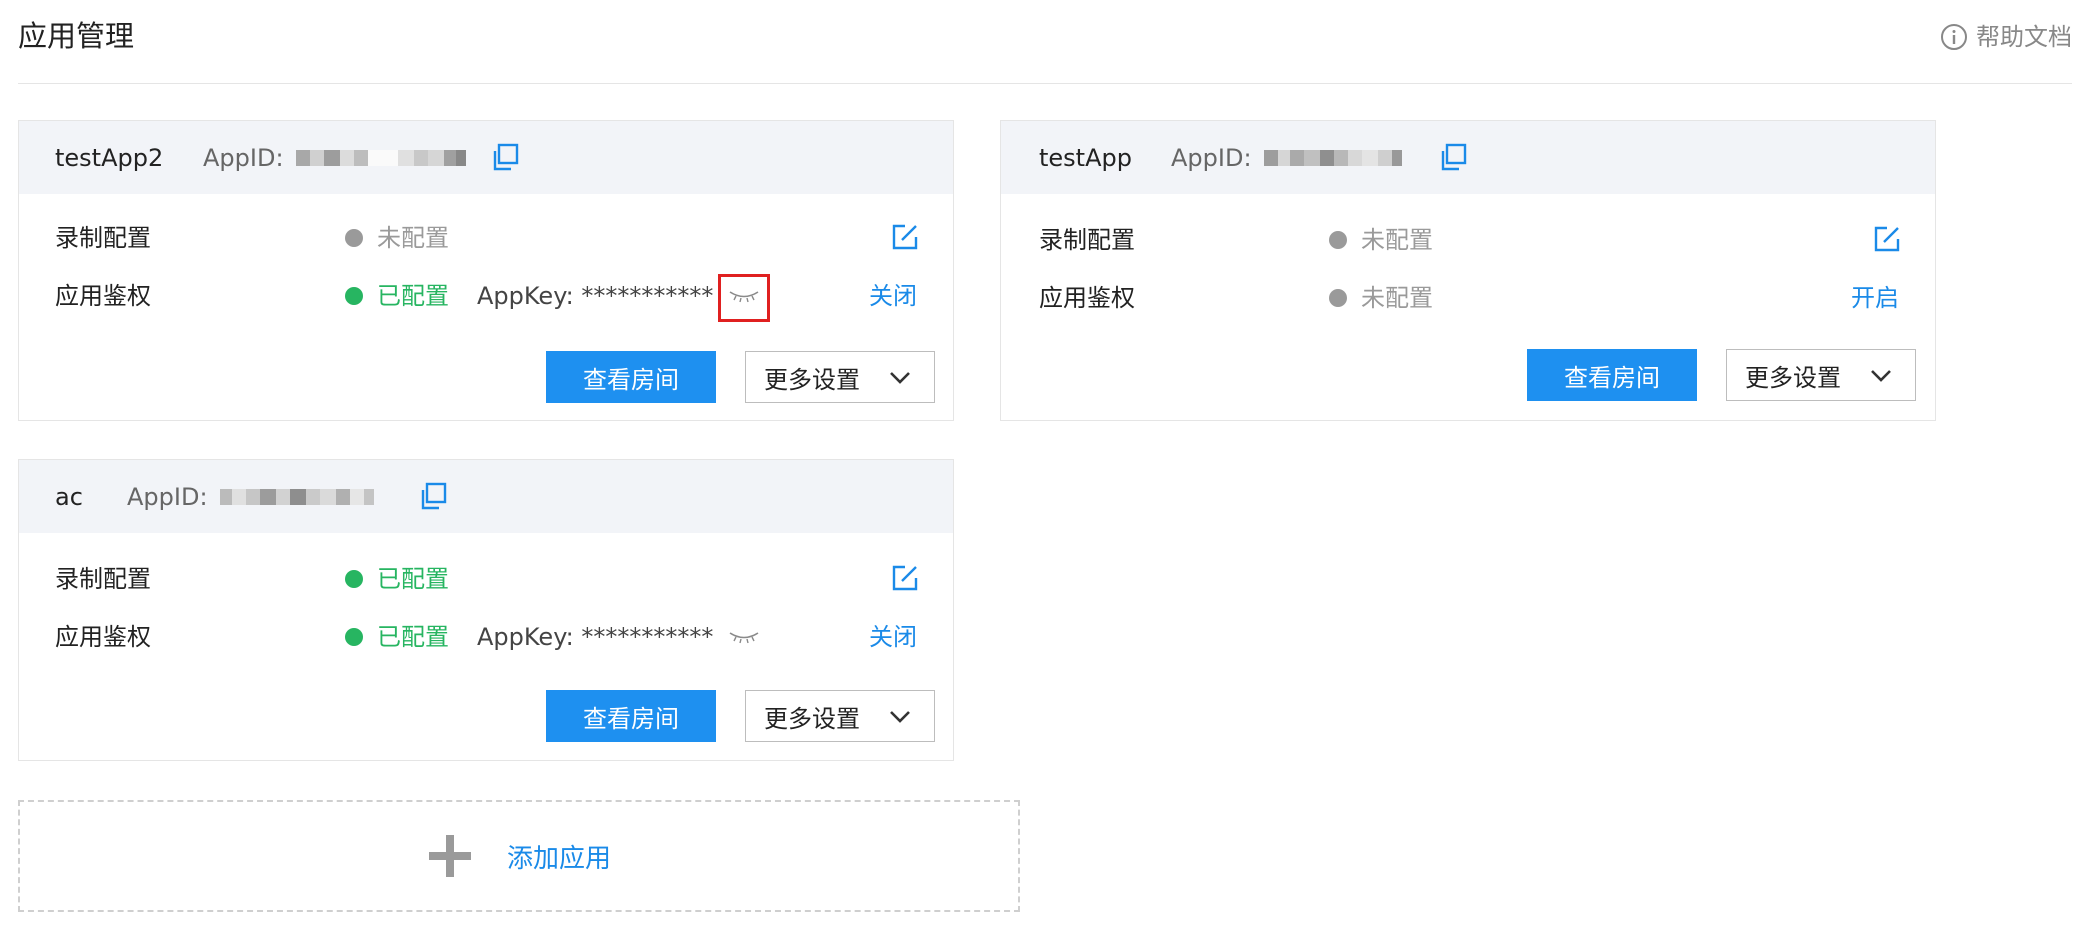 The image size is (2092, 928). I want to click on page-header: 应用管理 帮助文档, so click(1045, 42).